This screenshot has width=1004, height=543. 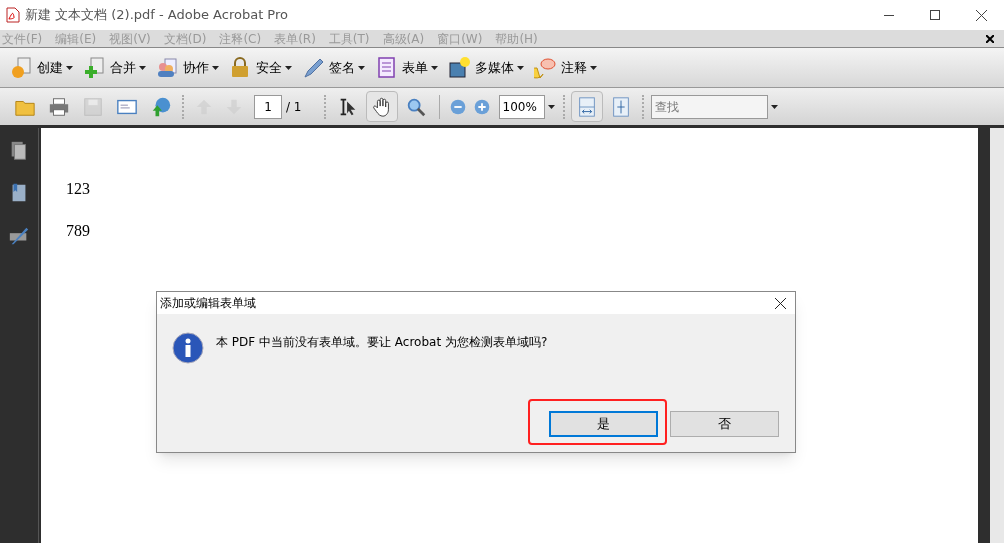 What do you see at coordinates (260, 67) in the screenshot?
I see `toolbar-menu-button: 安全` at bounding box center [260, 67].